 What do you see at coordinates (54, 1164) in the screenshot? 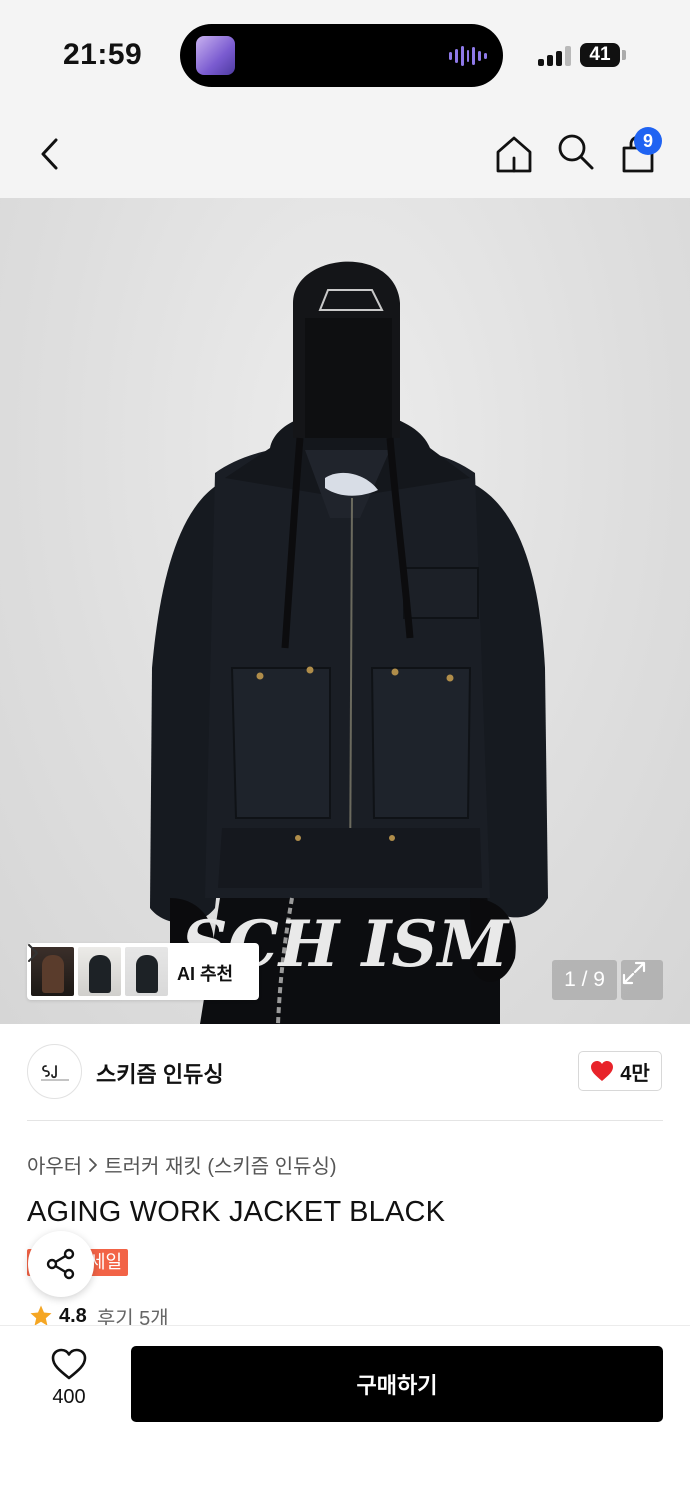
I see `breadcrumb-category: 아우터` at bounding box center [54, 1164].